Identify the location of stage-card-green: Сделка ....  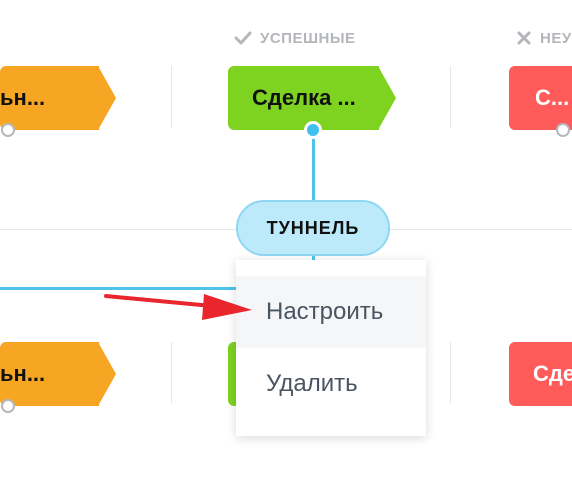
(312, 98).